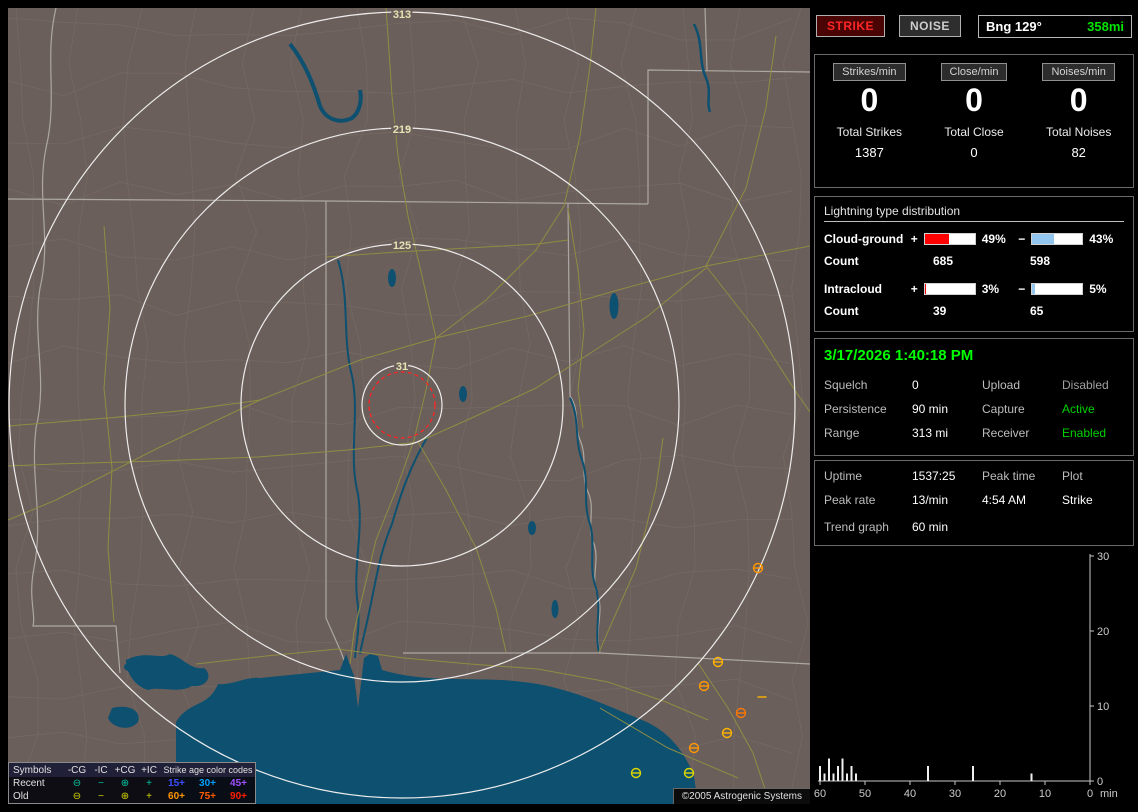 This screenshot has height=812, width=1138. What do you see at coordinates (865, 794) in the screenshot?
I see `svg-text: 50` at bounding box center [865, 794].